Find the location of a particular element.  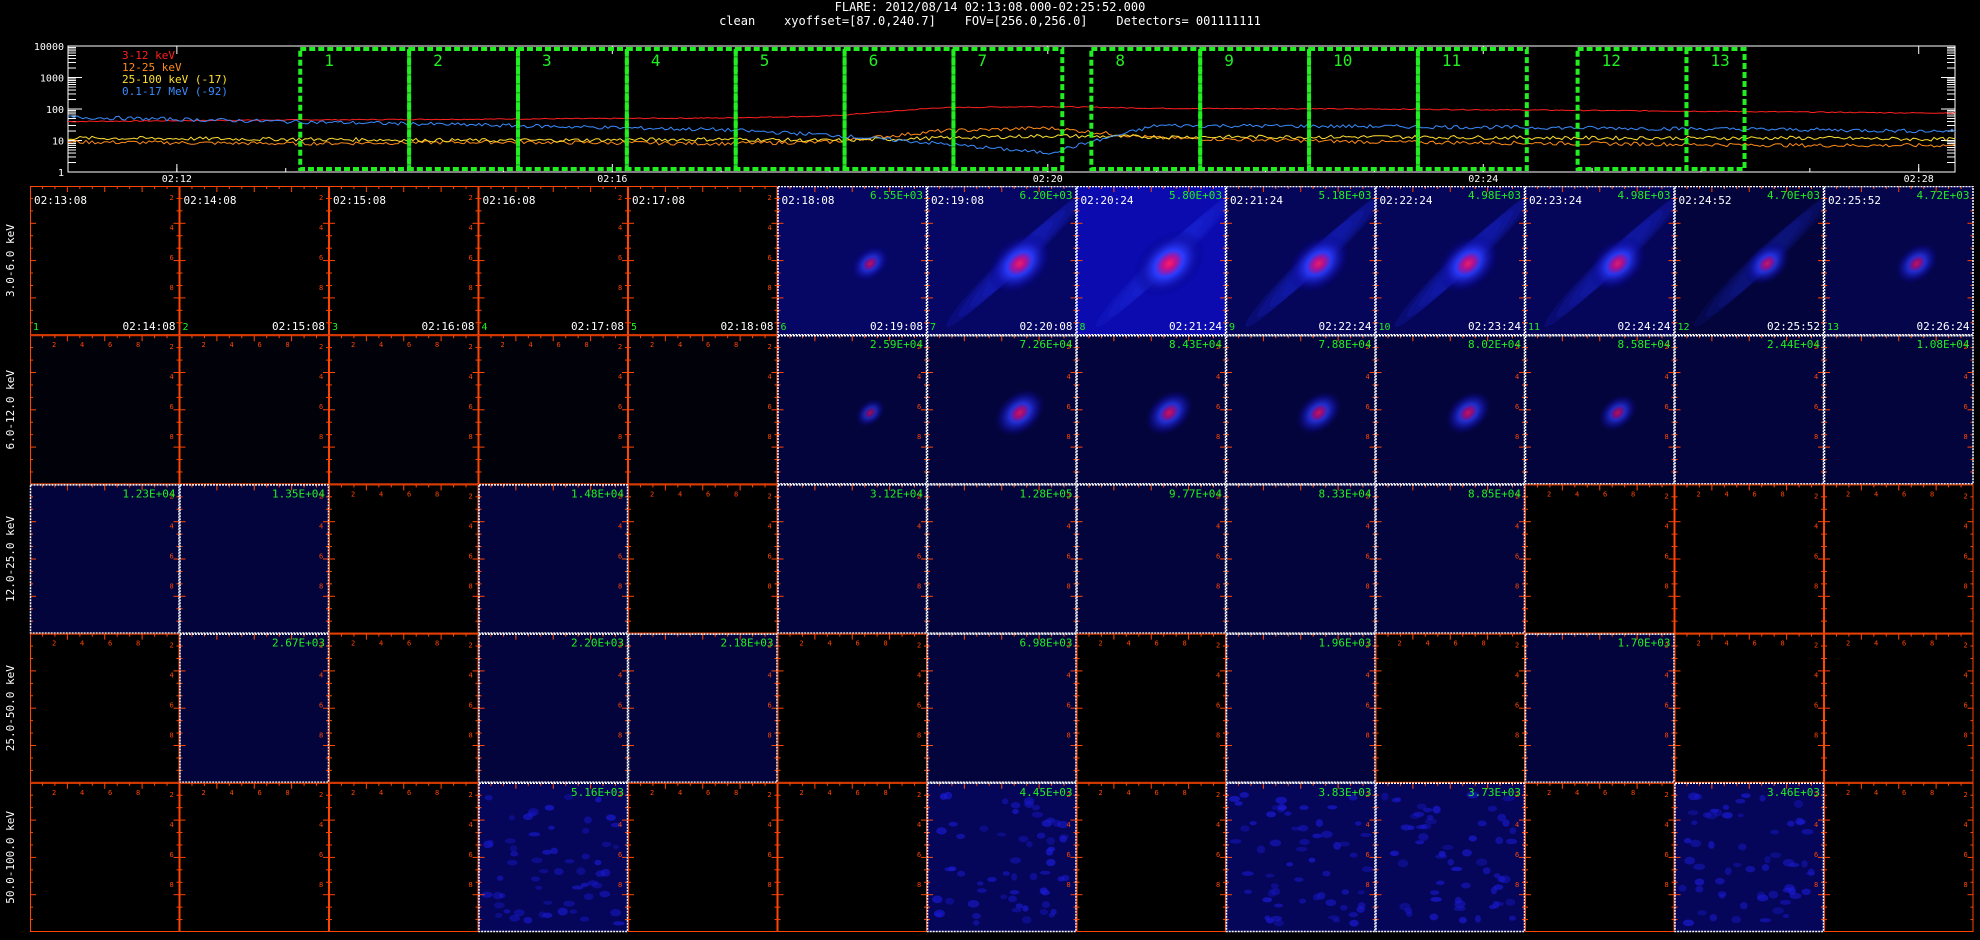

x-tick-label: 02:28 is located at coordinates (1919, 178).